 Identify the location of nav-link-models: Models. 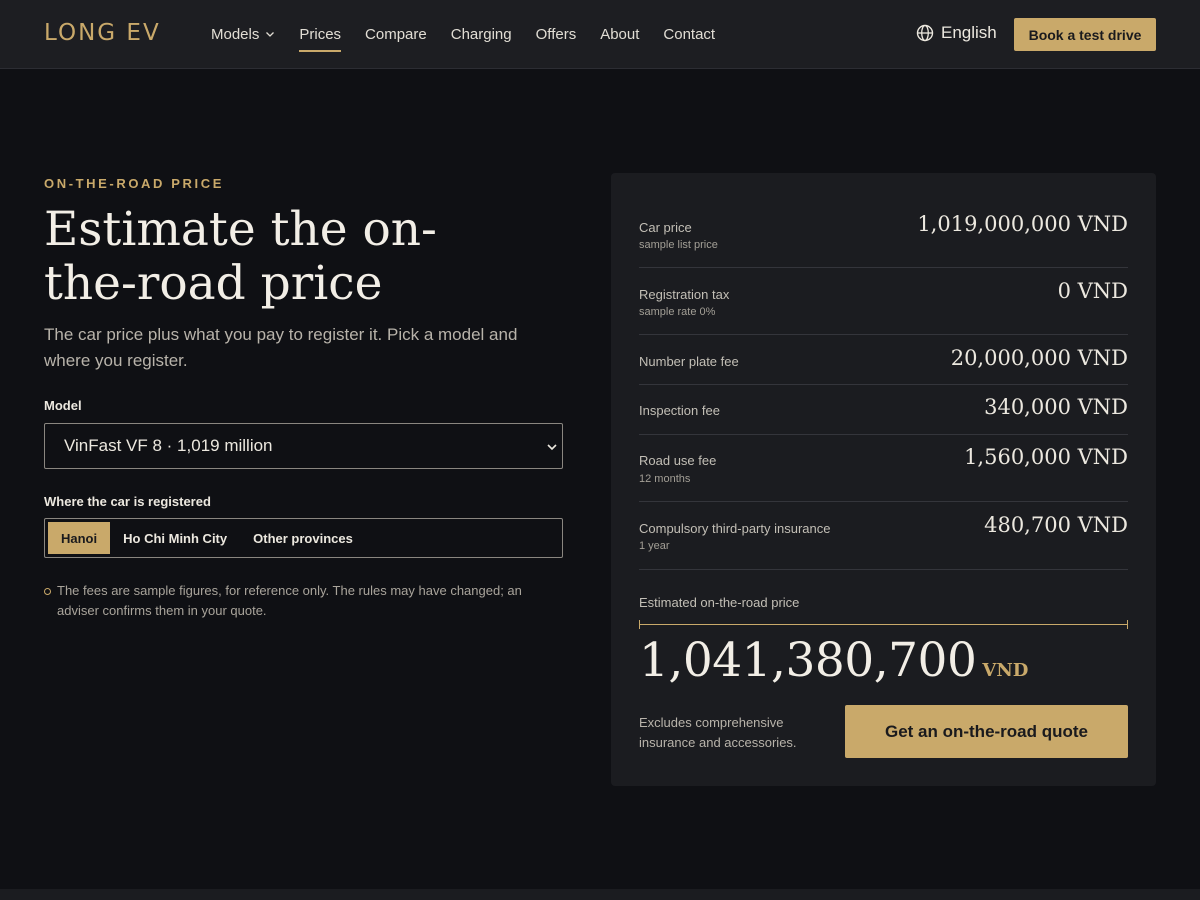
(243, 34).